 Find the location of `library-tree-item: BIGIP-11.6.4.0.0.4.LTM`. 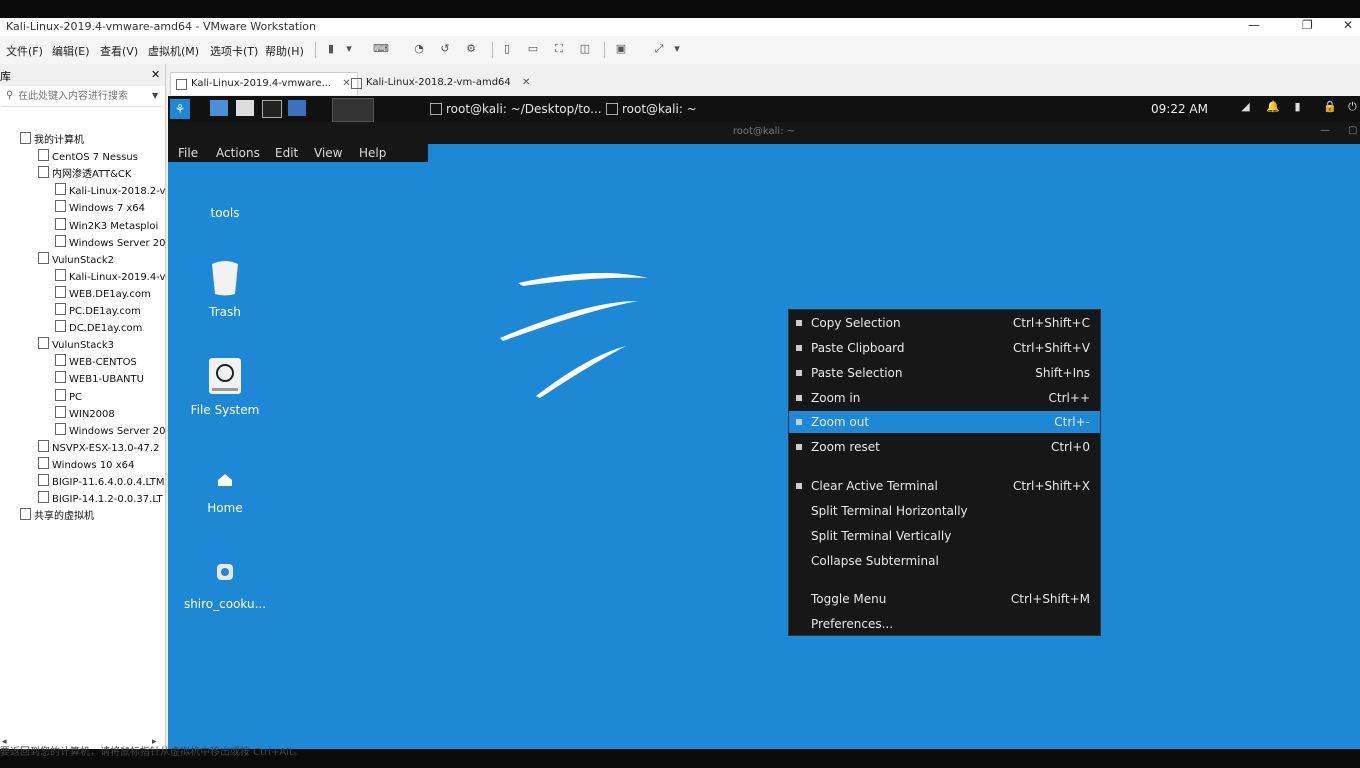

library-tree-item: BIGIP-11.6.4.0.0.4.LTM is located at coordinates (101, 482).